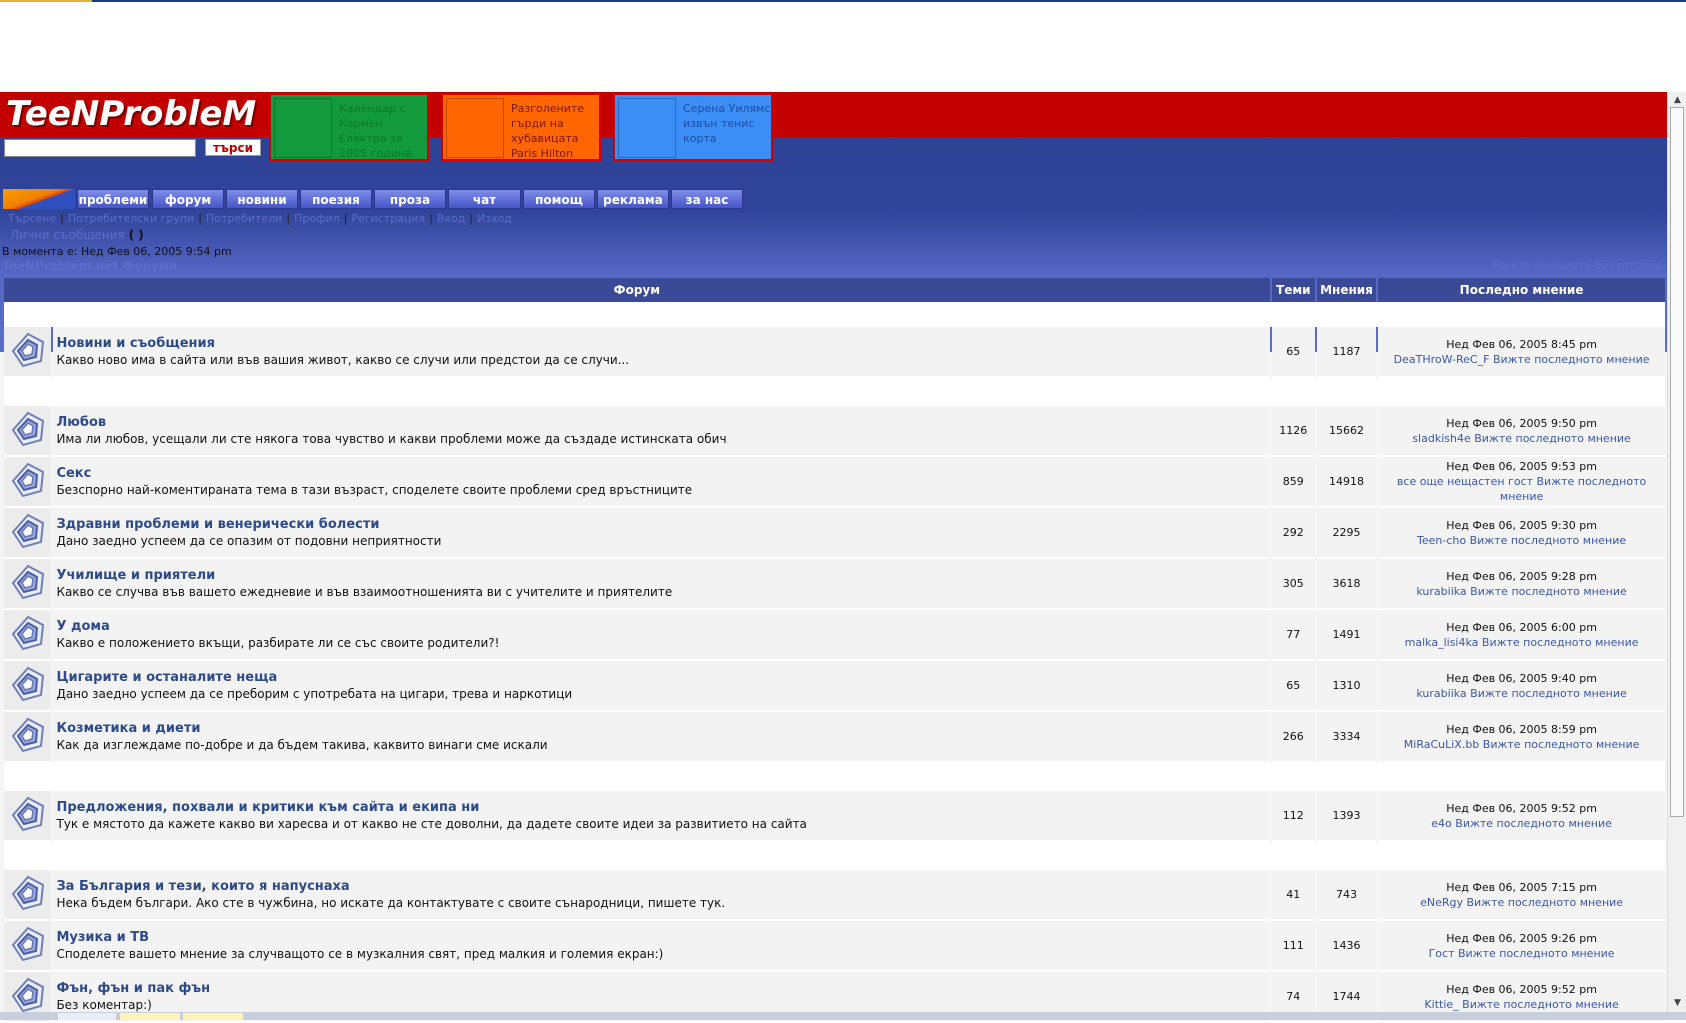 This screenshot has width=1686, height=1023. Describe the element at coordinates (1677, 462) in the screenshot. I see `scrollbar-thumb` at that location.